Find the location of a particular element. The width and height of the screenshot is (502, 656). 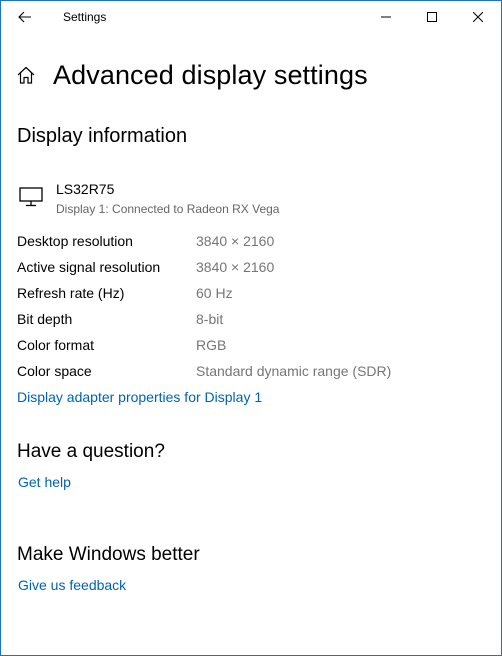

display-adapter-properties-link: Display adapter properties for Display 1 is located at coordinates (139, 397).